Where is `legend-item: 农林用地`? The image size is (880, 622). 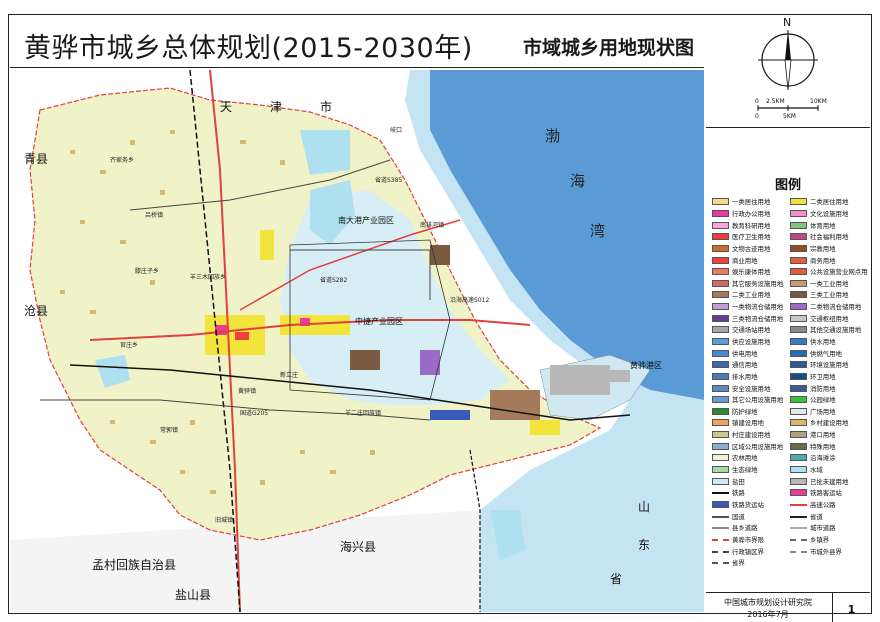
legend-item: 农林用地 is located at coordinates (751, 458).